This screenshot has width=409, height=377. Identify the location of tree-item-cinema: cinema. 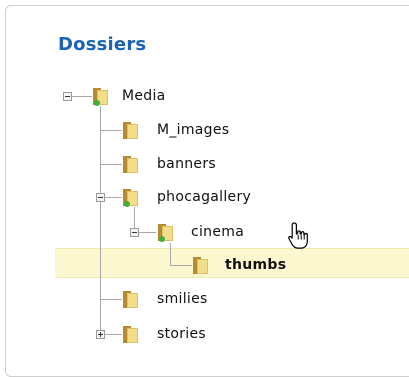
(217, 232).